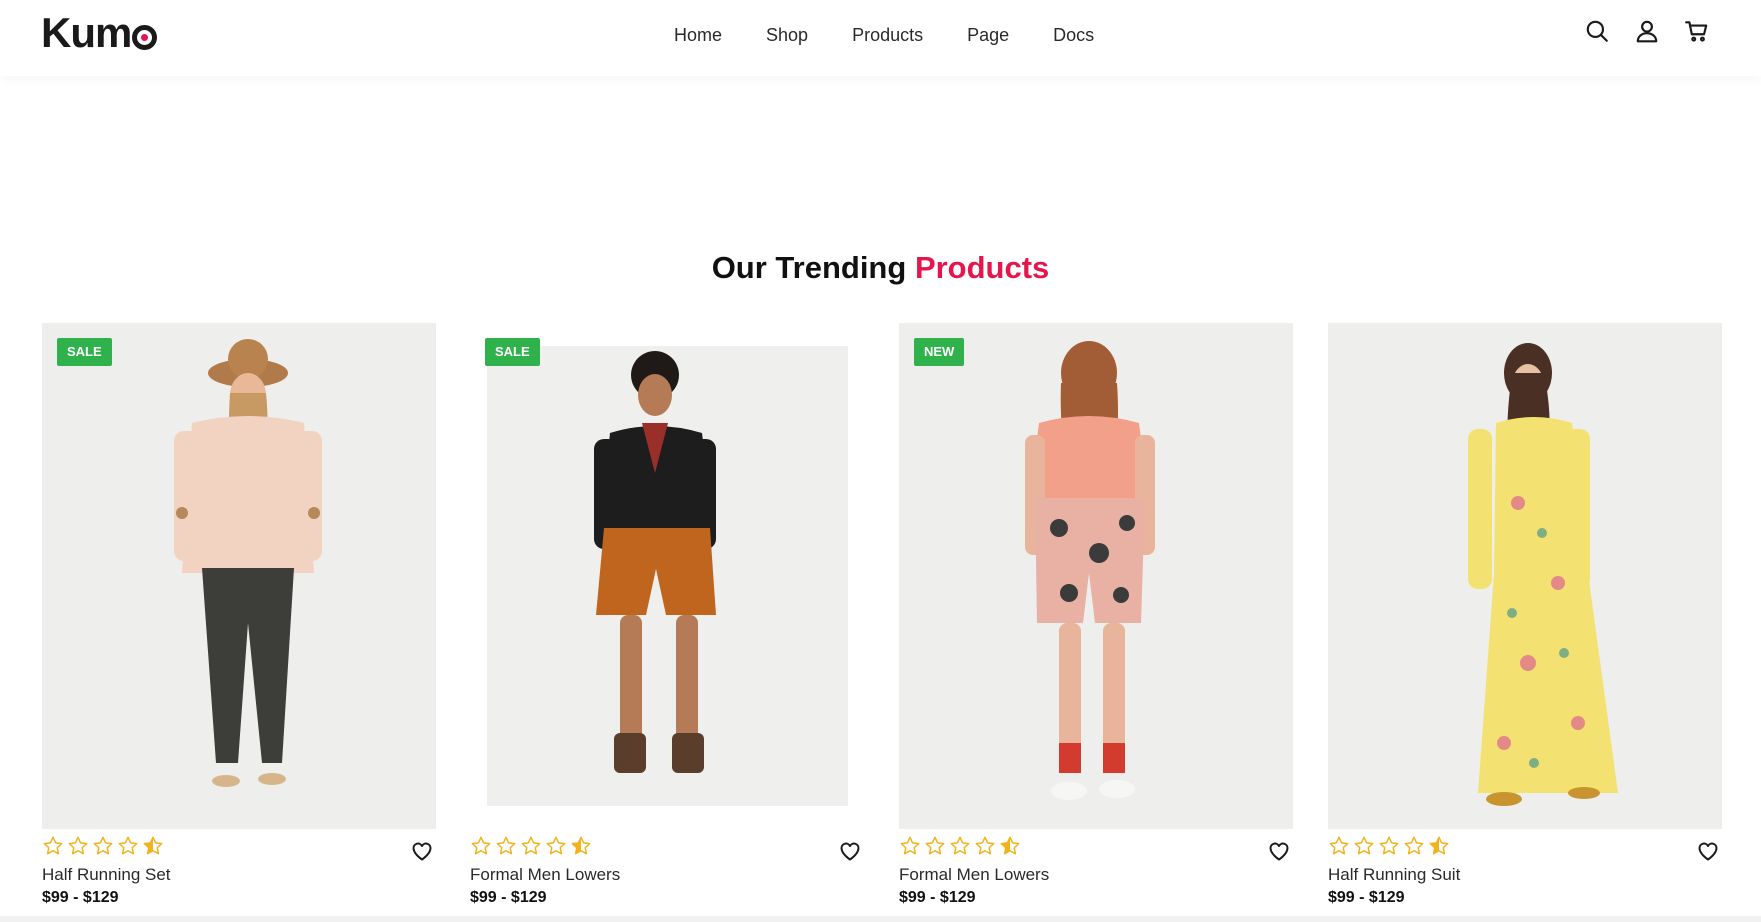  What do you see at coordinates (1647, 31) in the screenshot?
I see `user-icon` at bounding box center [1647, 31].